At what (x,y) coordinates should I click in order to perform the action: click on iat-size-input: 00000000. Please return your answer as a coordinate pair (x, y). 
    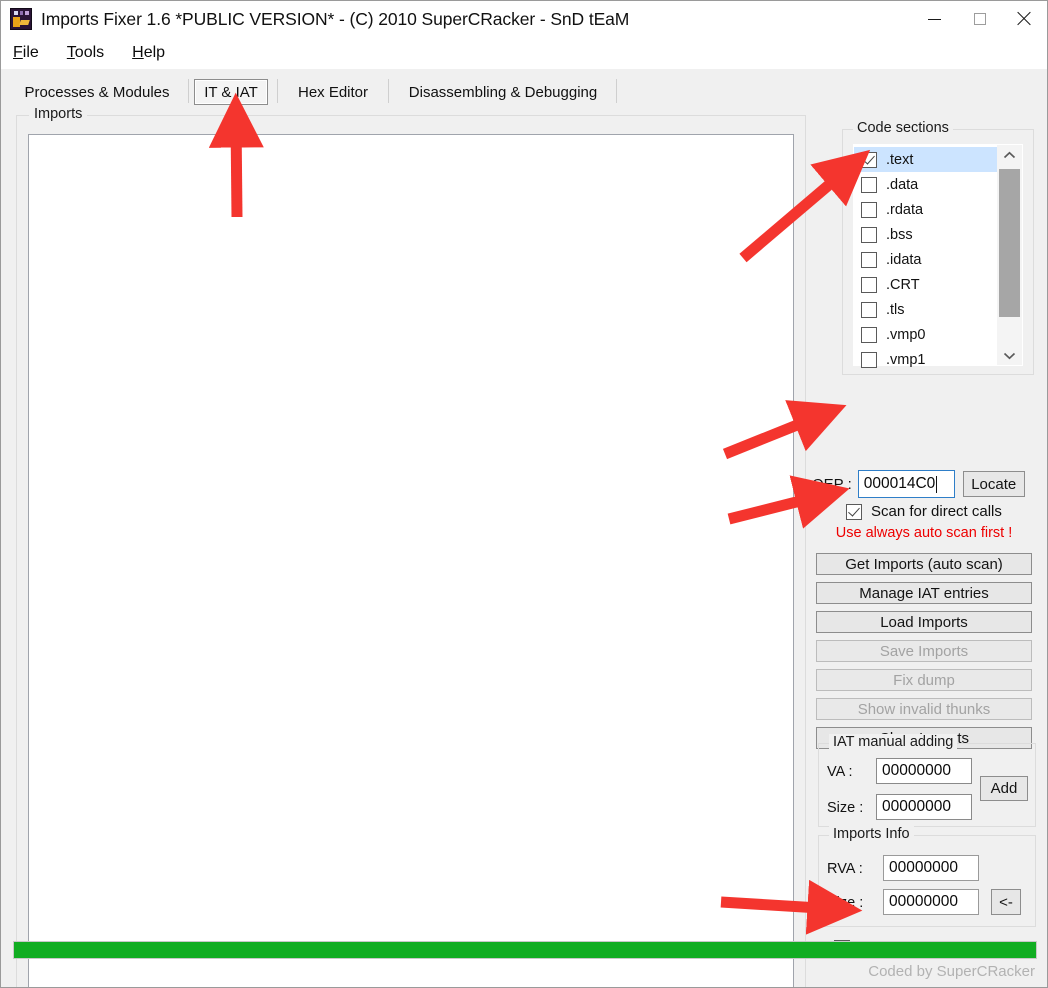
    Looking at the image, I should click on (924, 807).